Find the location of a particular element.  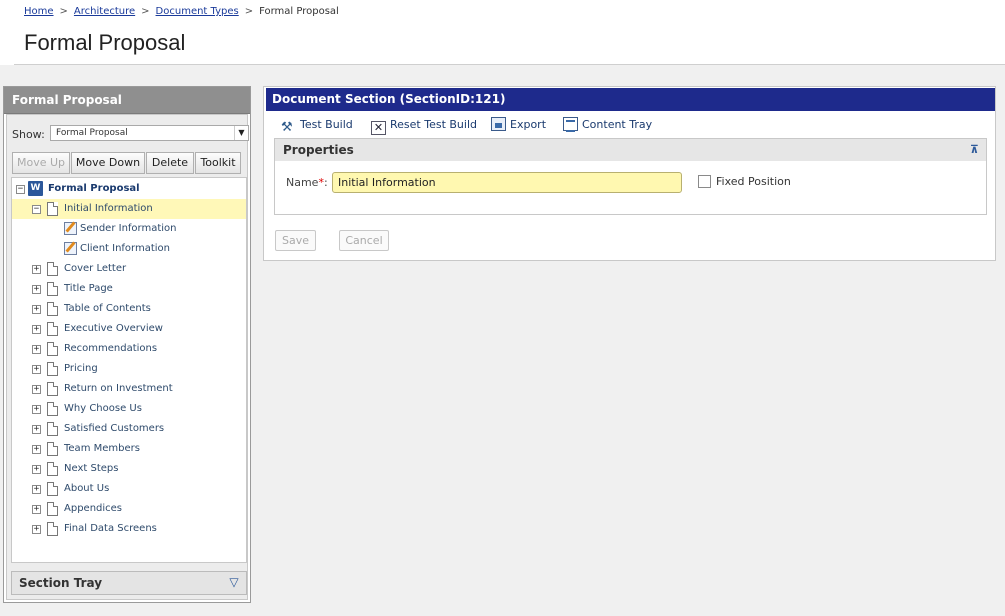

tree-node: + Next Steps is located at coordinates (129, 469).